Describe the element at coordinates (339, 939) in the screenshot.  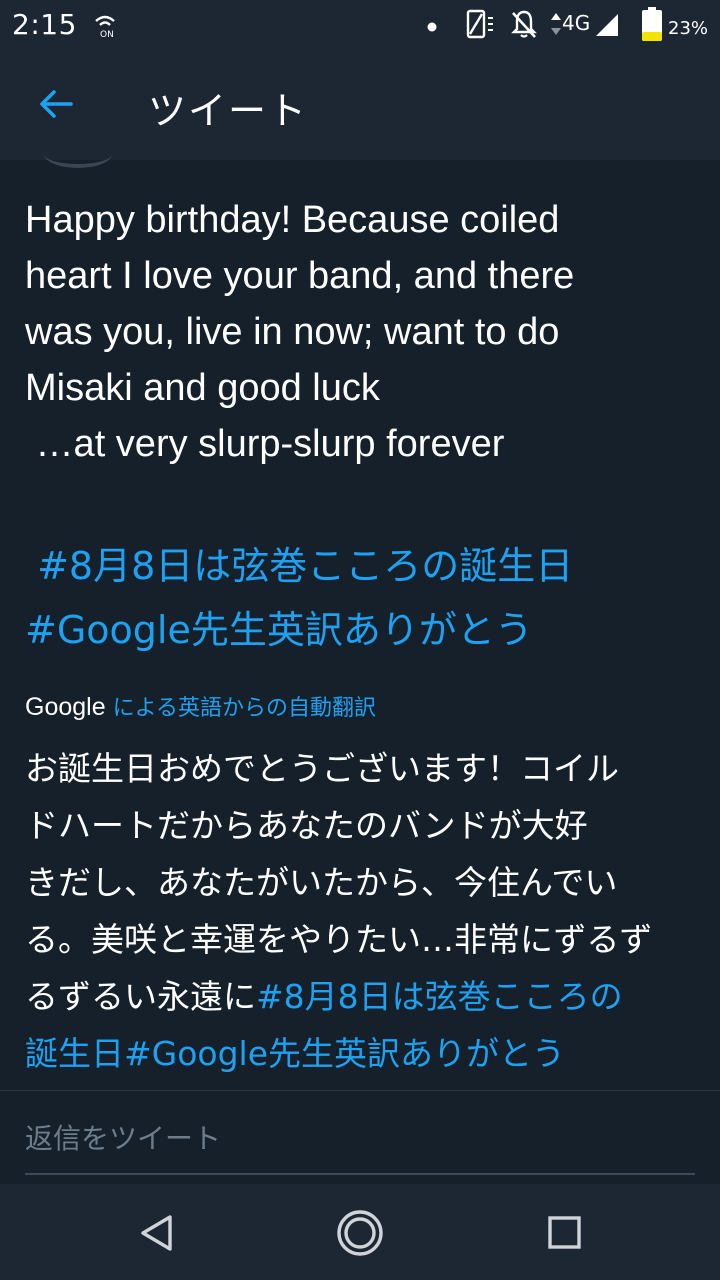
I see `translated-line: る。美咲と幸運をやりたい…非常にずるず` at that location.